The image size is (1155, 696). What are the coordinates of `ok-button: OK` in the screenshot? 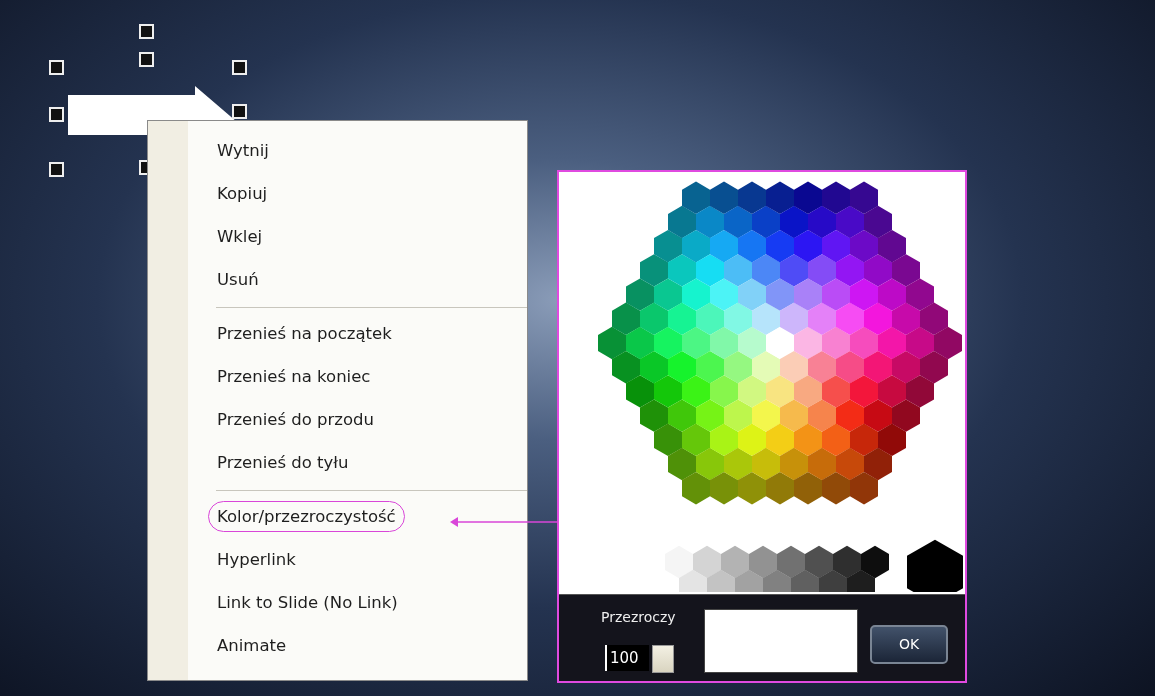 It's located at (909, 644).